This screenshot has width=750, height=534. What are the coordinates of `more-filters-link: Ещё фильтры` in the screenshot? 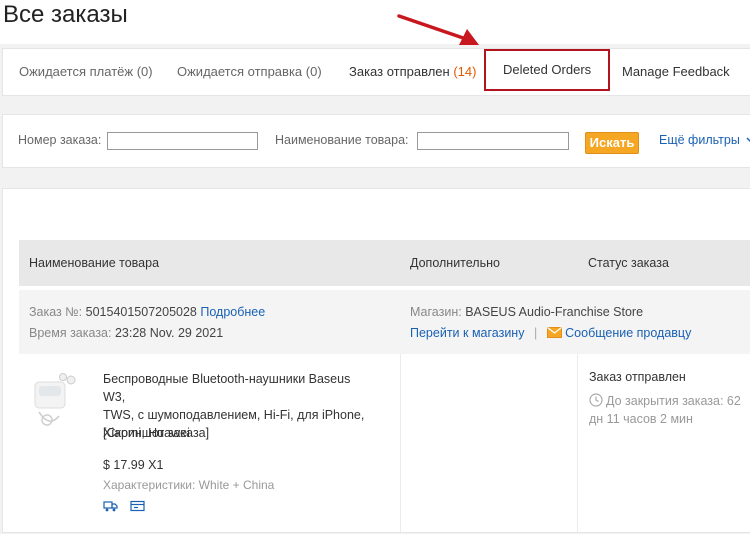 It's located at (704, 140).